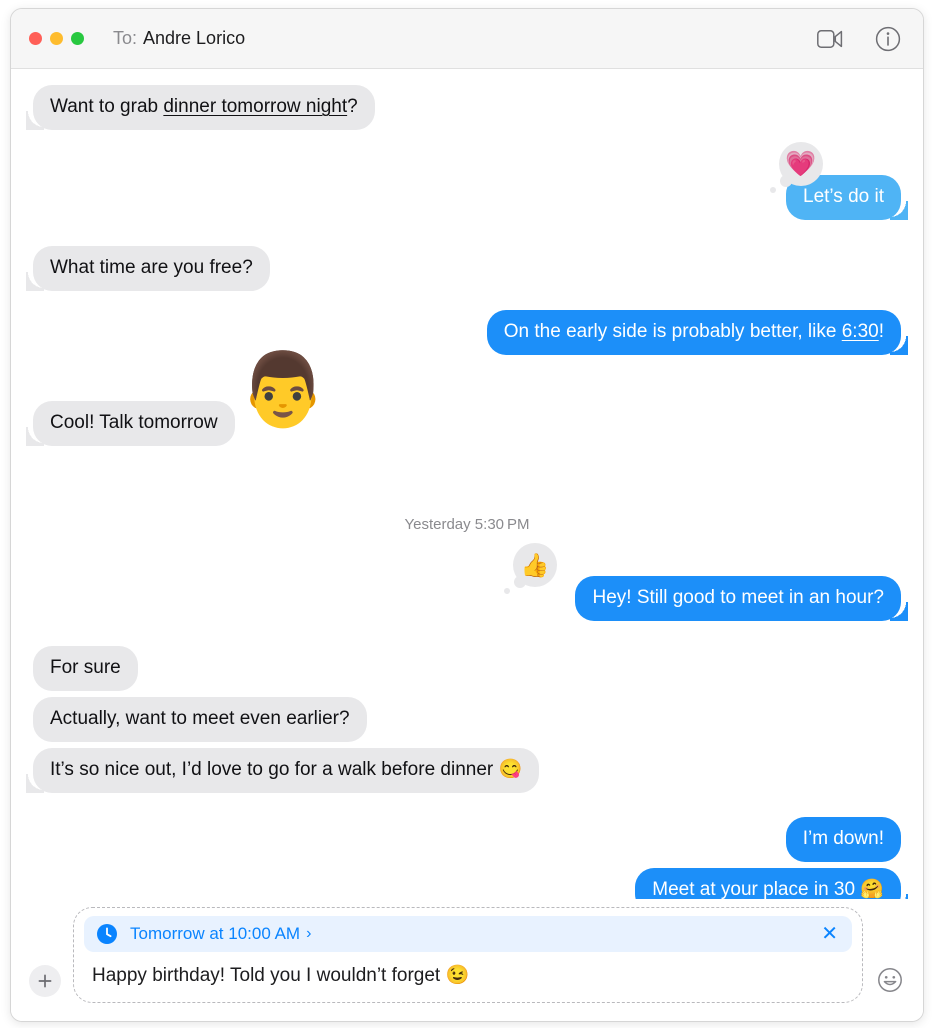 The height and width of the screenshot is (1028, 932). I want to click on plus-icon, so click(45, 981).